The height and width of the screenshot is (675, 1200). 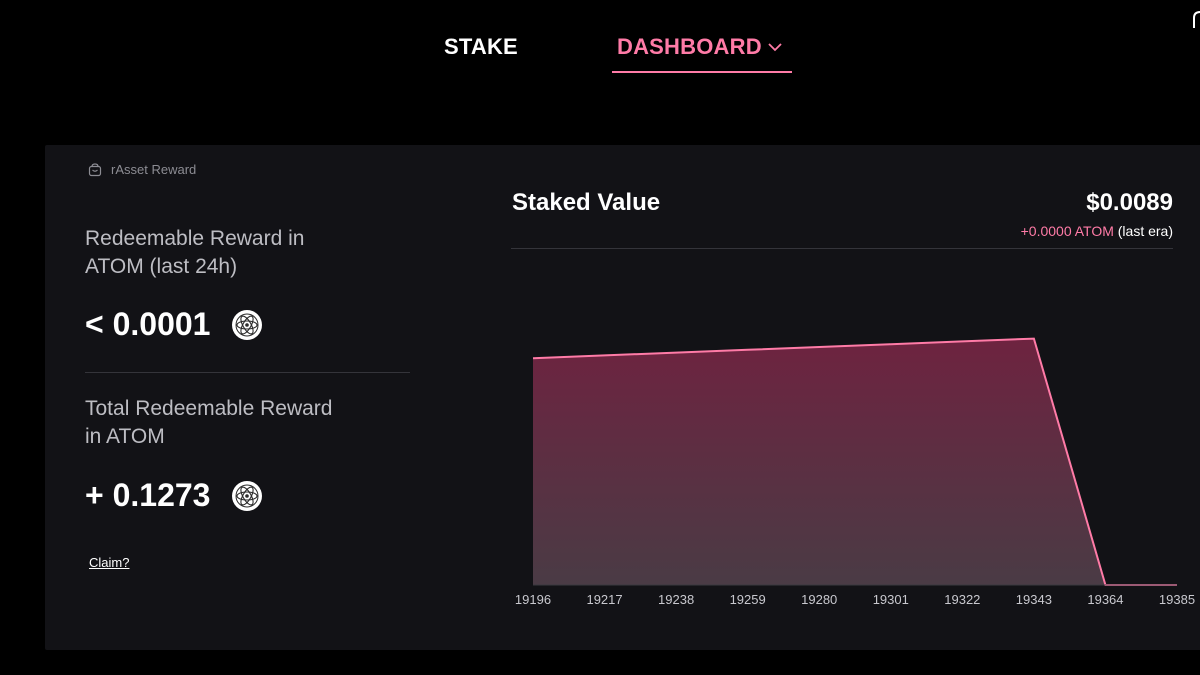 I want to click on redeemable-label: Redeemable Reward in ATOM (last 24h), so click(x=195, y=252).